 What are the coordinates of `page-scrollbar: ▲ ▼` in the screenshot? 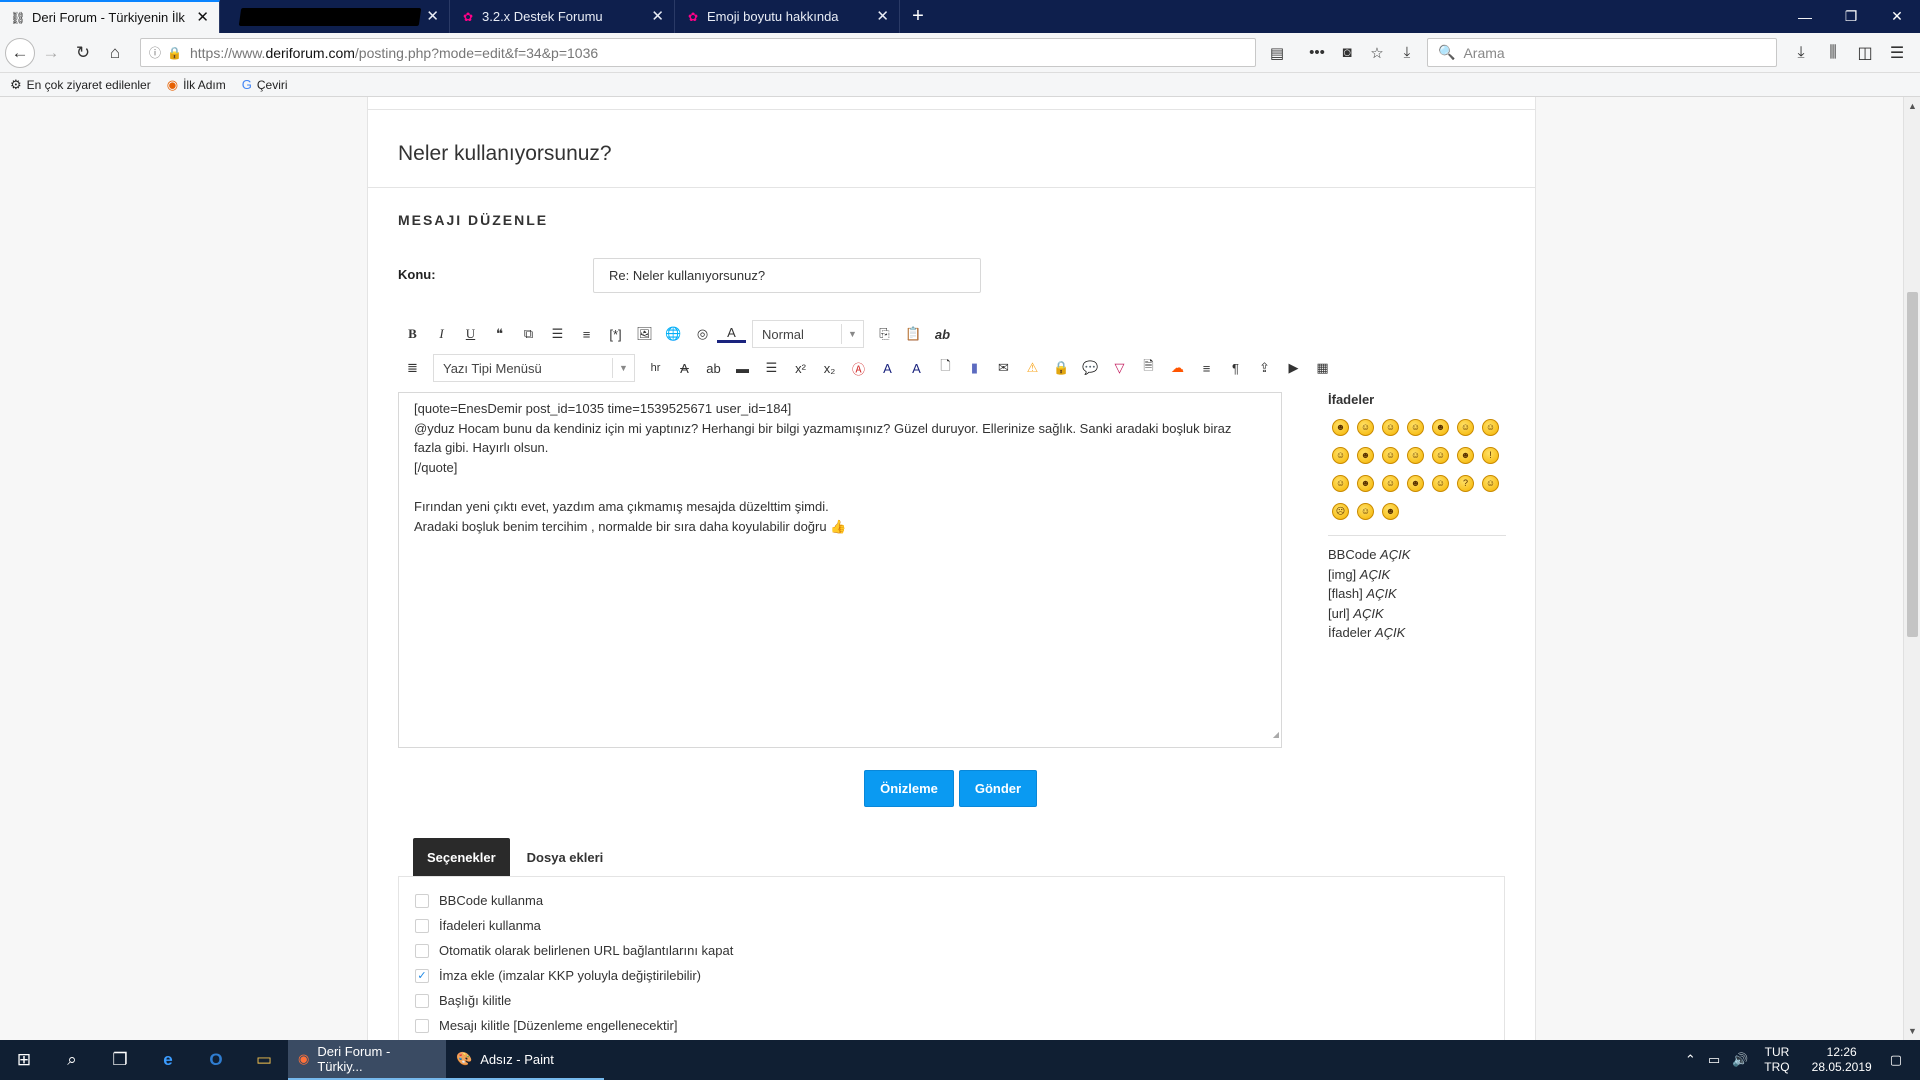 It's located at (1911, 568).